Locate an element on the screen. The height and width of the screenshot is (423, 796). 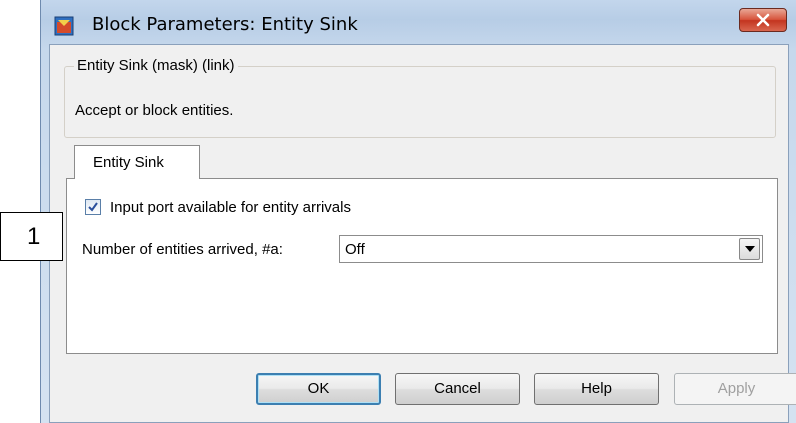
checkmark-icon is located at coordinates (93, 207).